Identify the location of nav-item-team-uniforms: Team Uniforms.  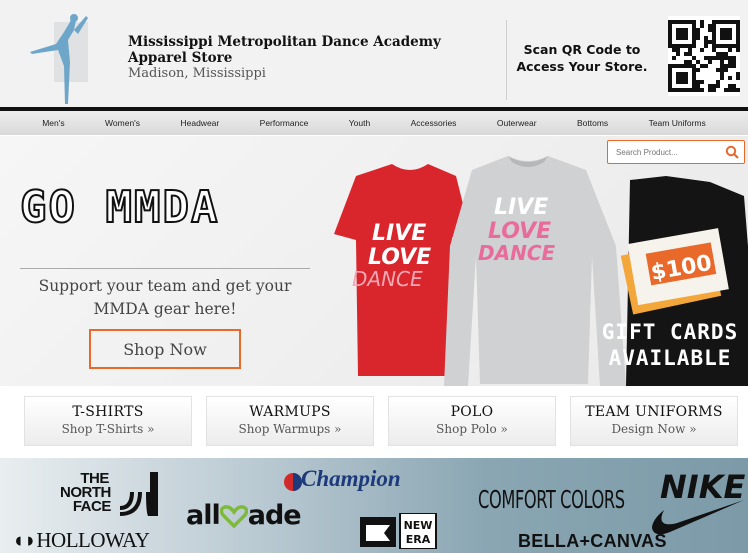
(677, 123).